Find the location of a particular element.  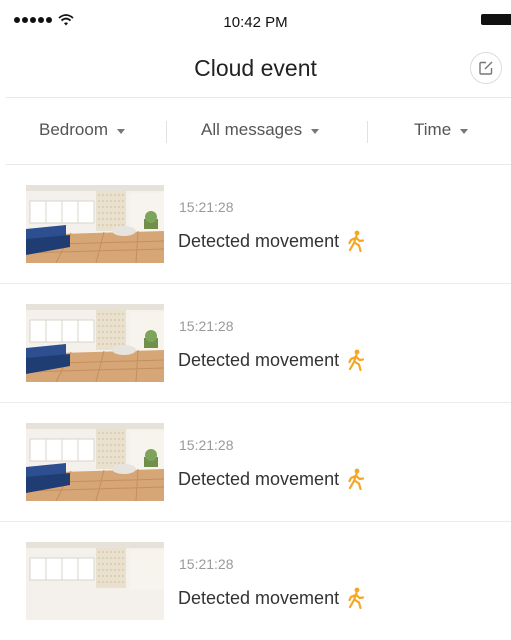

filter-room-dropdown: Bedroom is located at coordinates (82, 130).